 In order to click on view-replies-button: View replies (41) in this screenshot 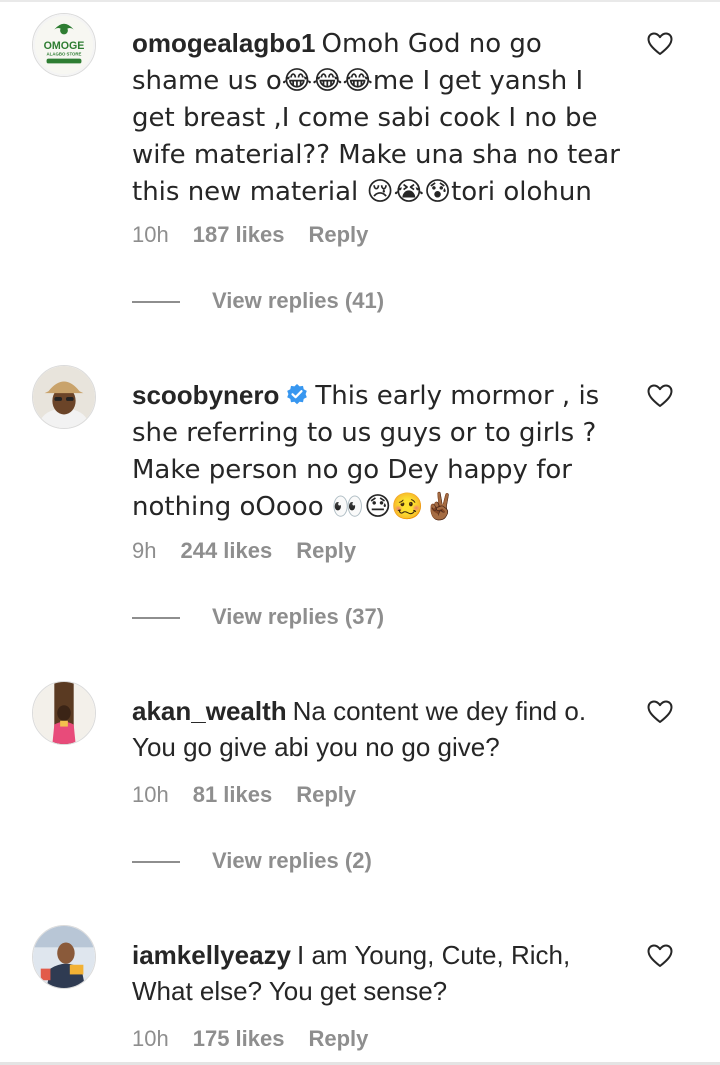, I will do `click(258, 301)`.